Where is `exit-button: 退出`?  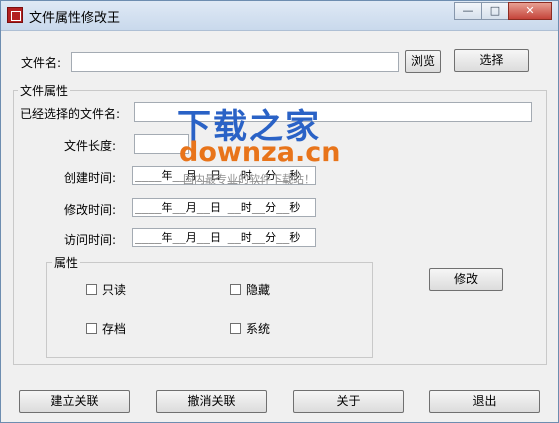
exit-button: 退出 is located at coordinates (484, 401).